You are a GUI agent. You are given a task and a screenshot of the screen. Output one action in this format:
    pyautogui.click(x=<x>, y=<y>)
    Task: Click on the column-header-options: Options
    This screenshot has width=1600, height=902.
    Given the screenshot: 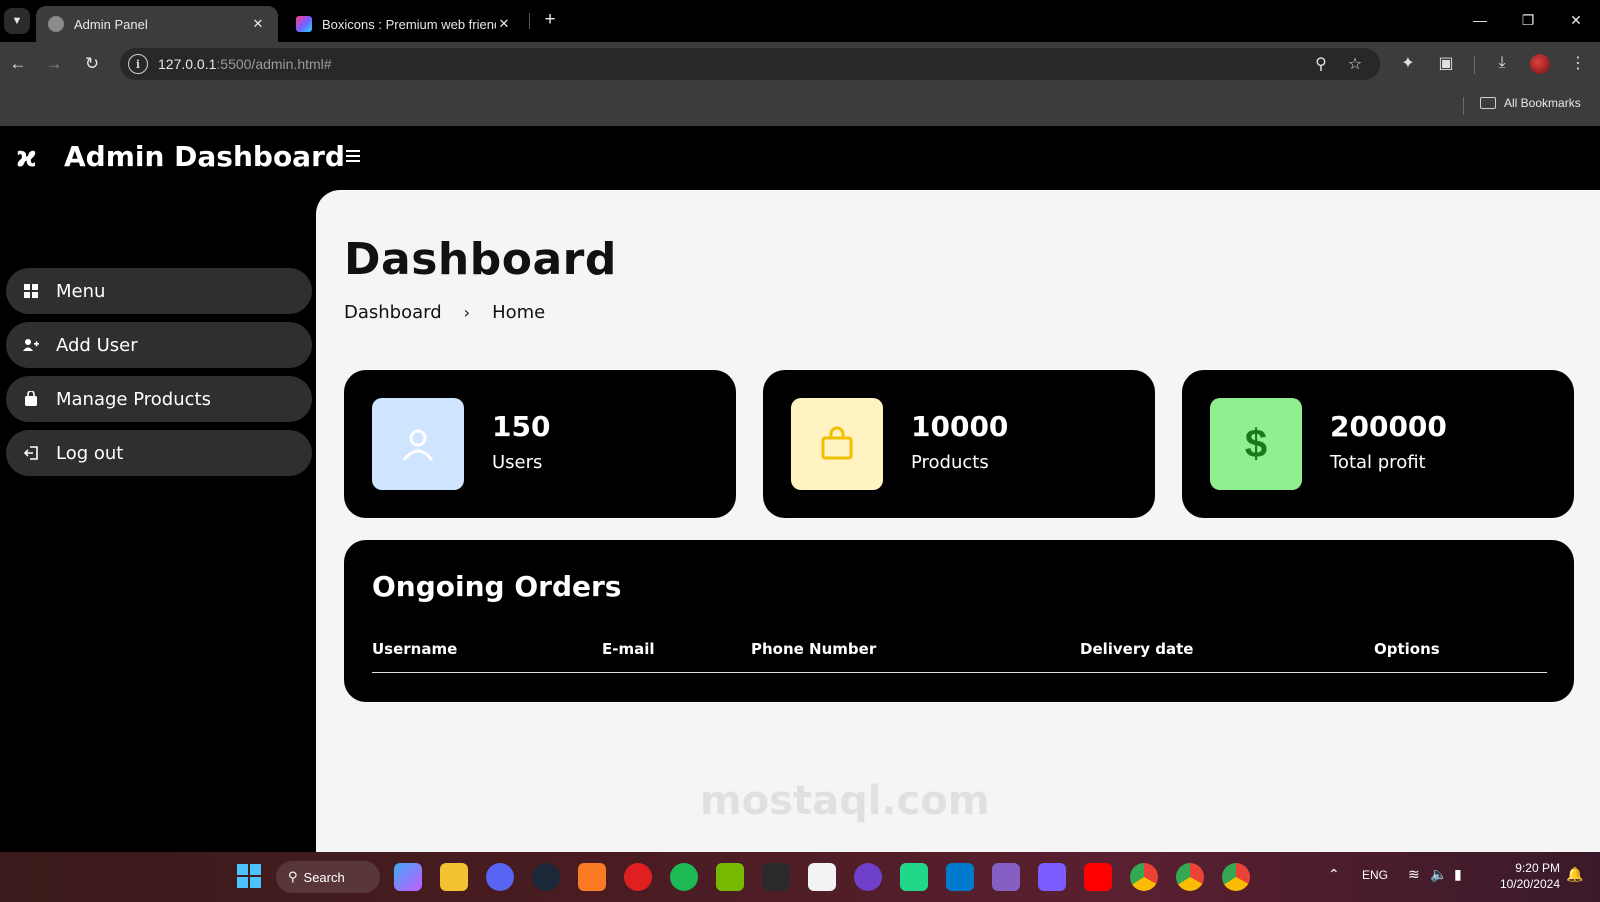 What is the action you would take?
    pyautogui.click(x=1407, y=649)
    